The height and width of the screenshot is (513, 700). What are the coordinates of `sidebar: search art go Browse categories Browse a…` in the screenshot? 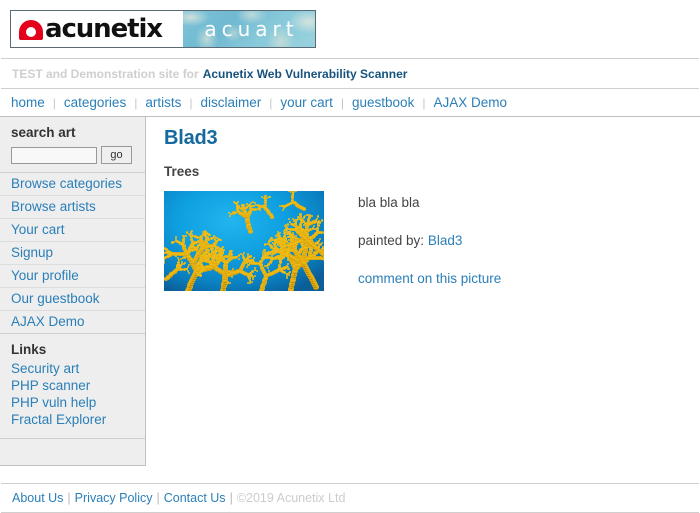 It's located at (73, 291).